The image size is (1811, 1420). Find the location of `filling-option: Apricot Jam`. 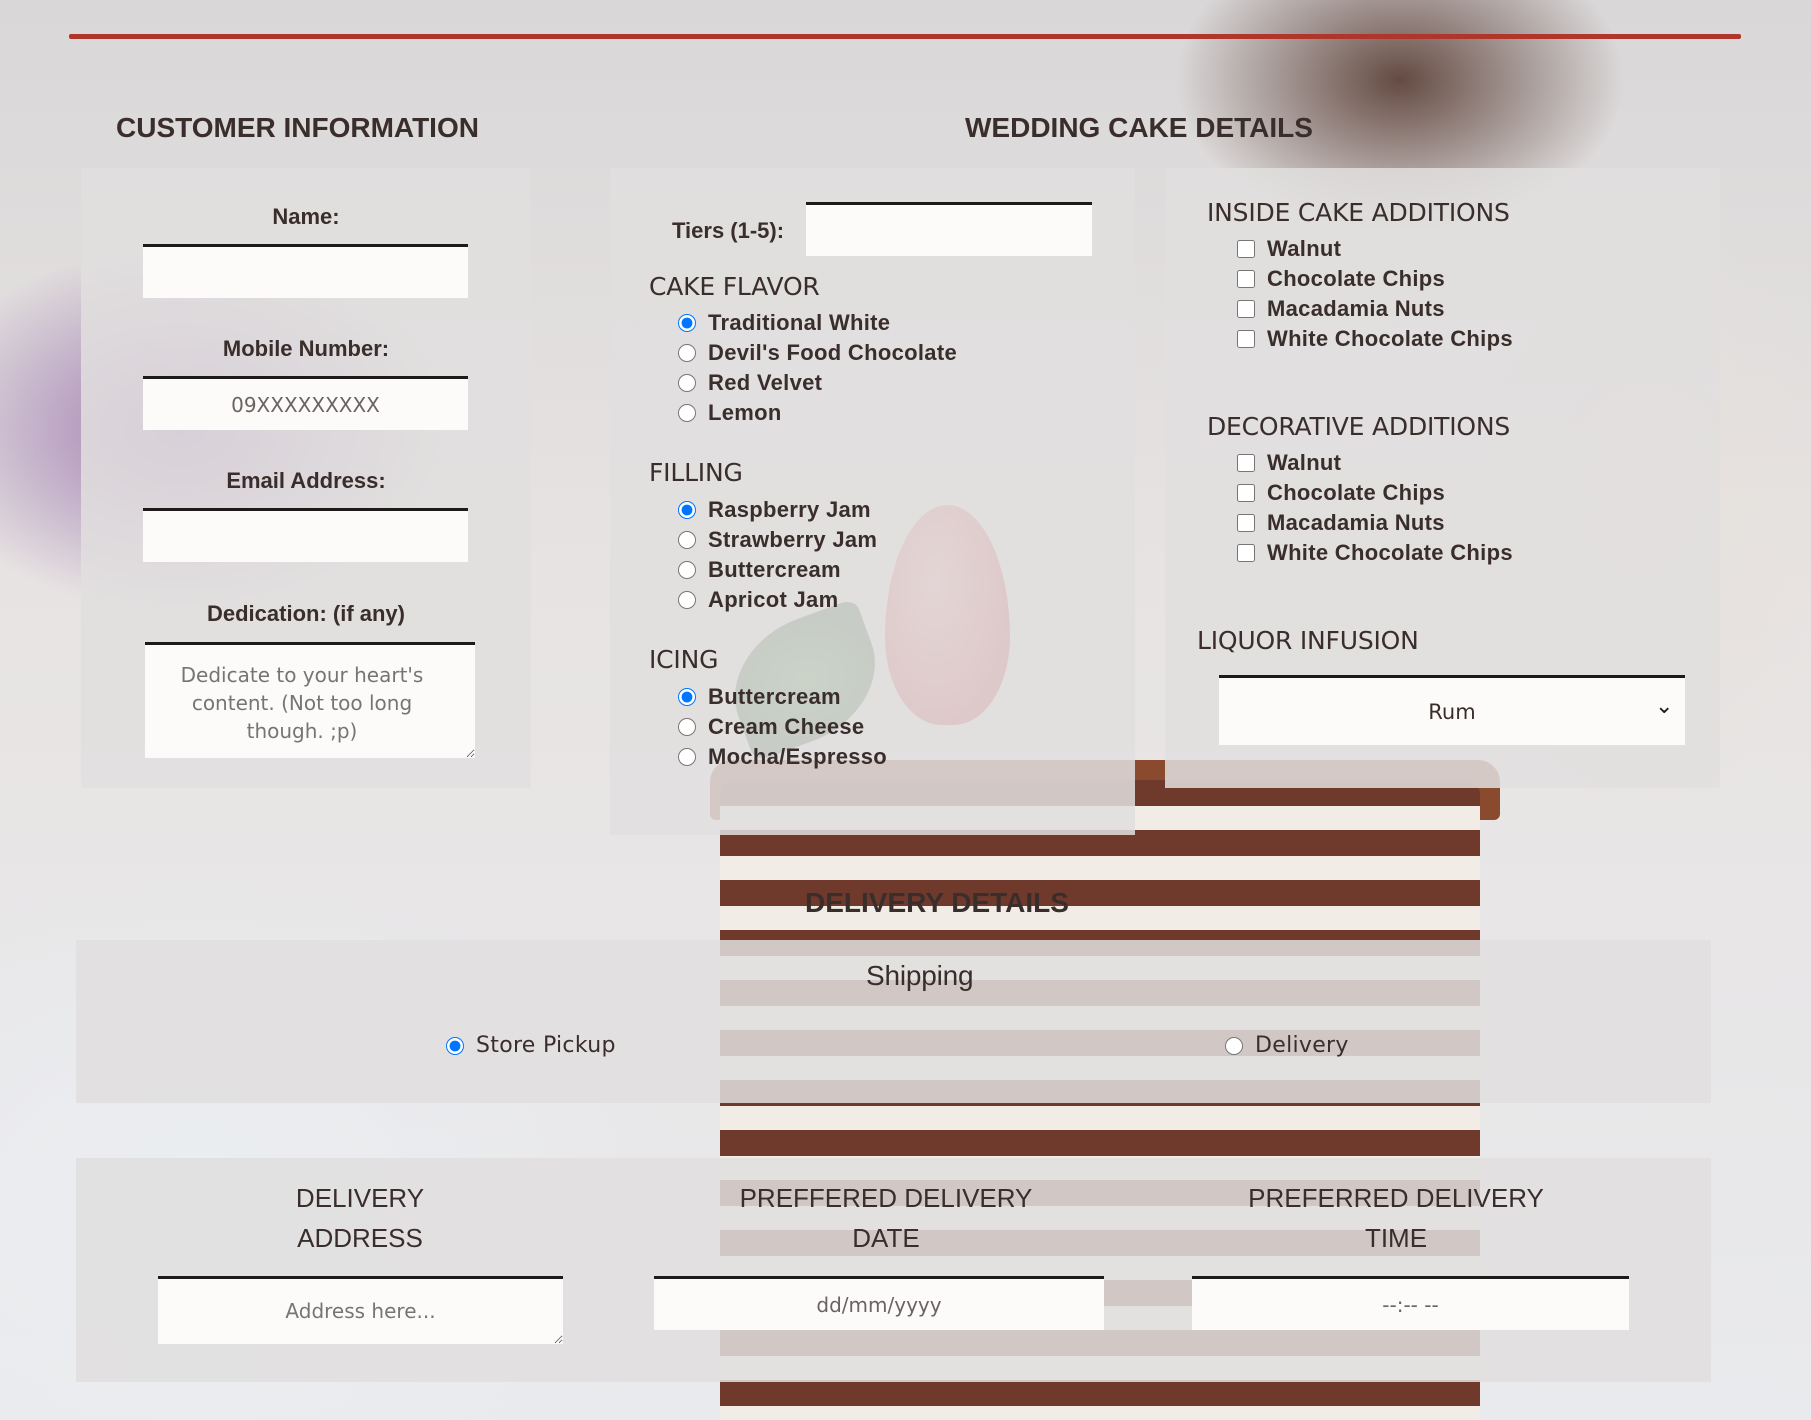

filling-option: Apricot Jam is located at coordinates (758, 600).